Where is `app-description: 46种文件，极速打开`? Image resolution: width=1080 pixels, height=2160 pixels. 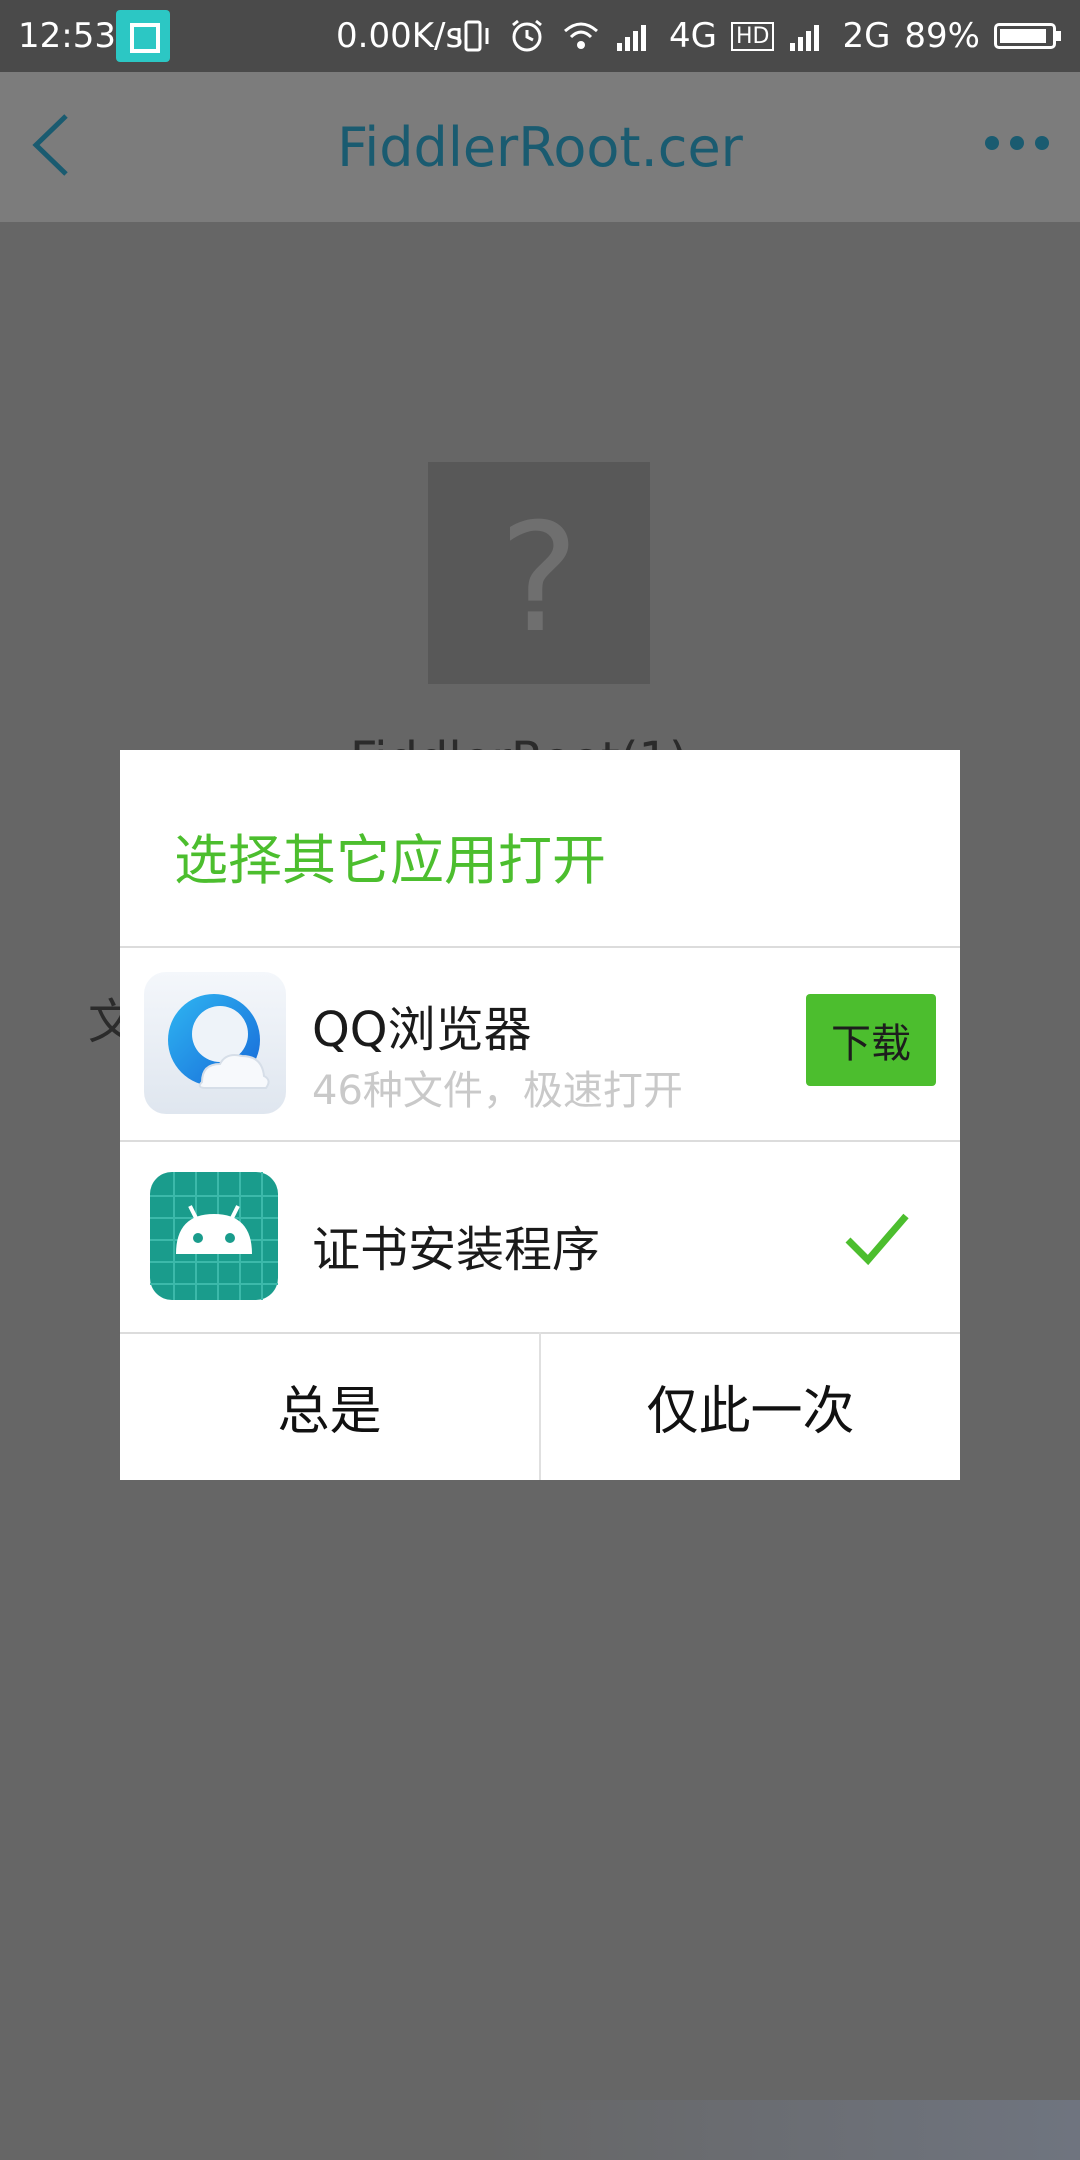 app-description: 46种文件，极速打开 is located at coordinates (497, 1091).